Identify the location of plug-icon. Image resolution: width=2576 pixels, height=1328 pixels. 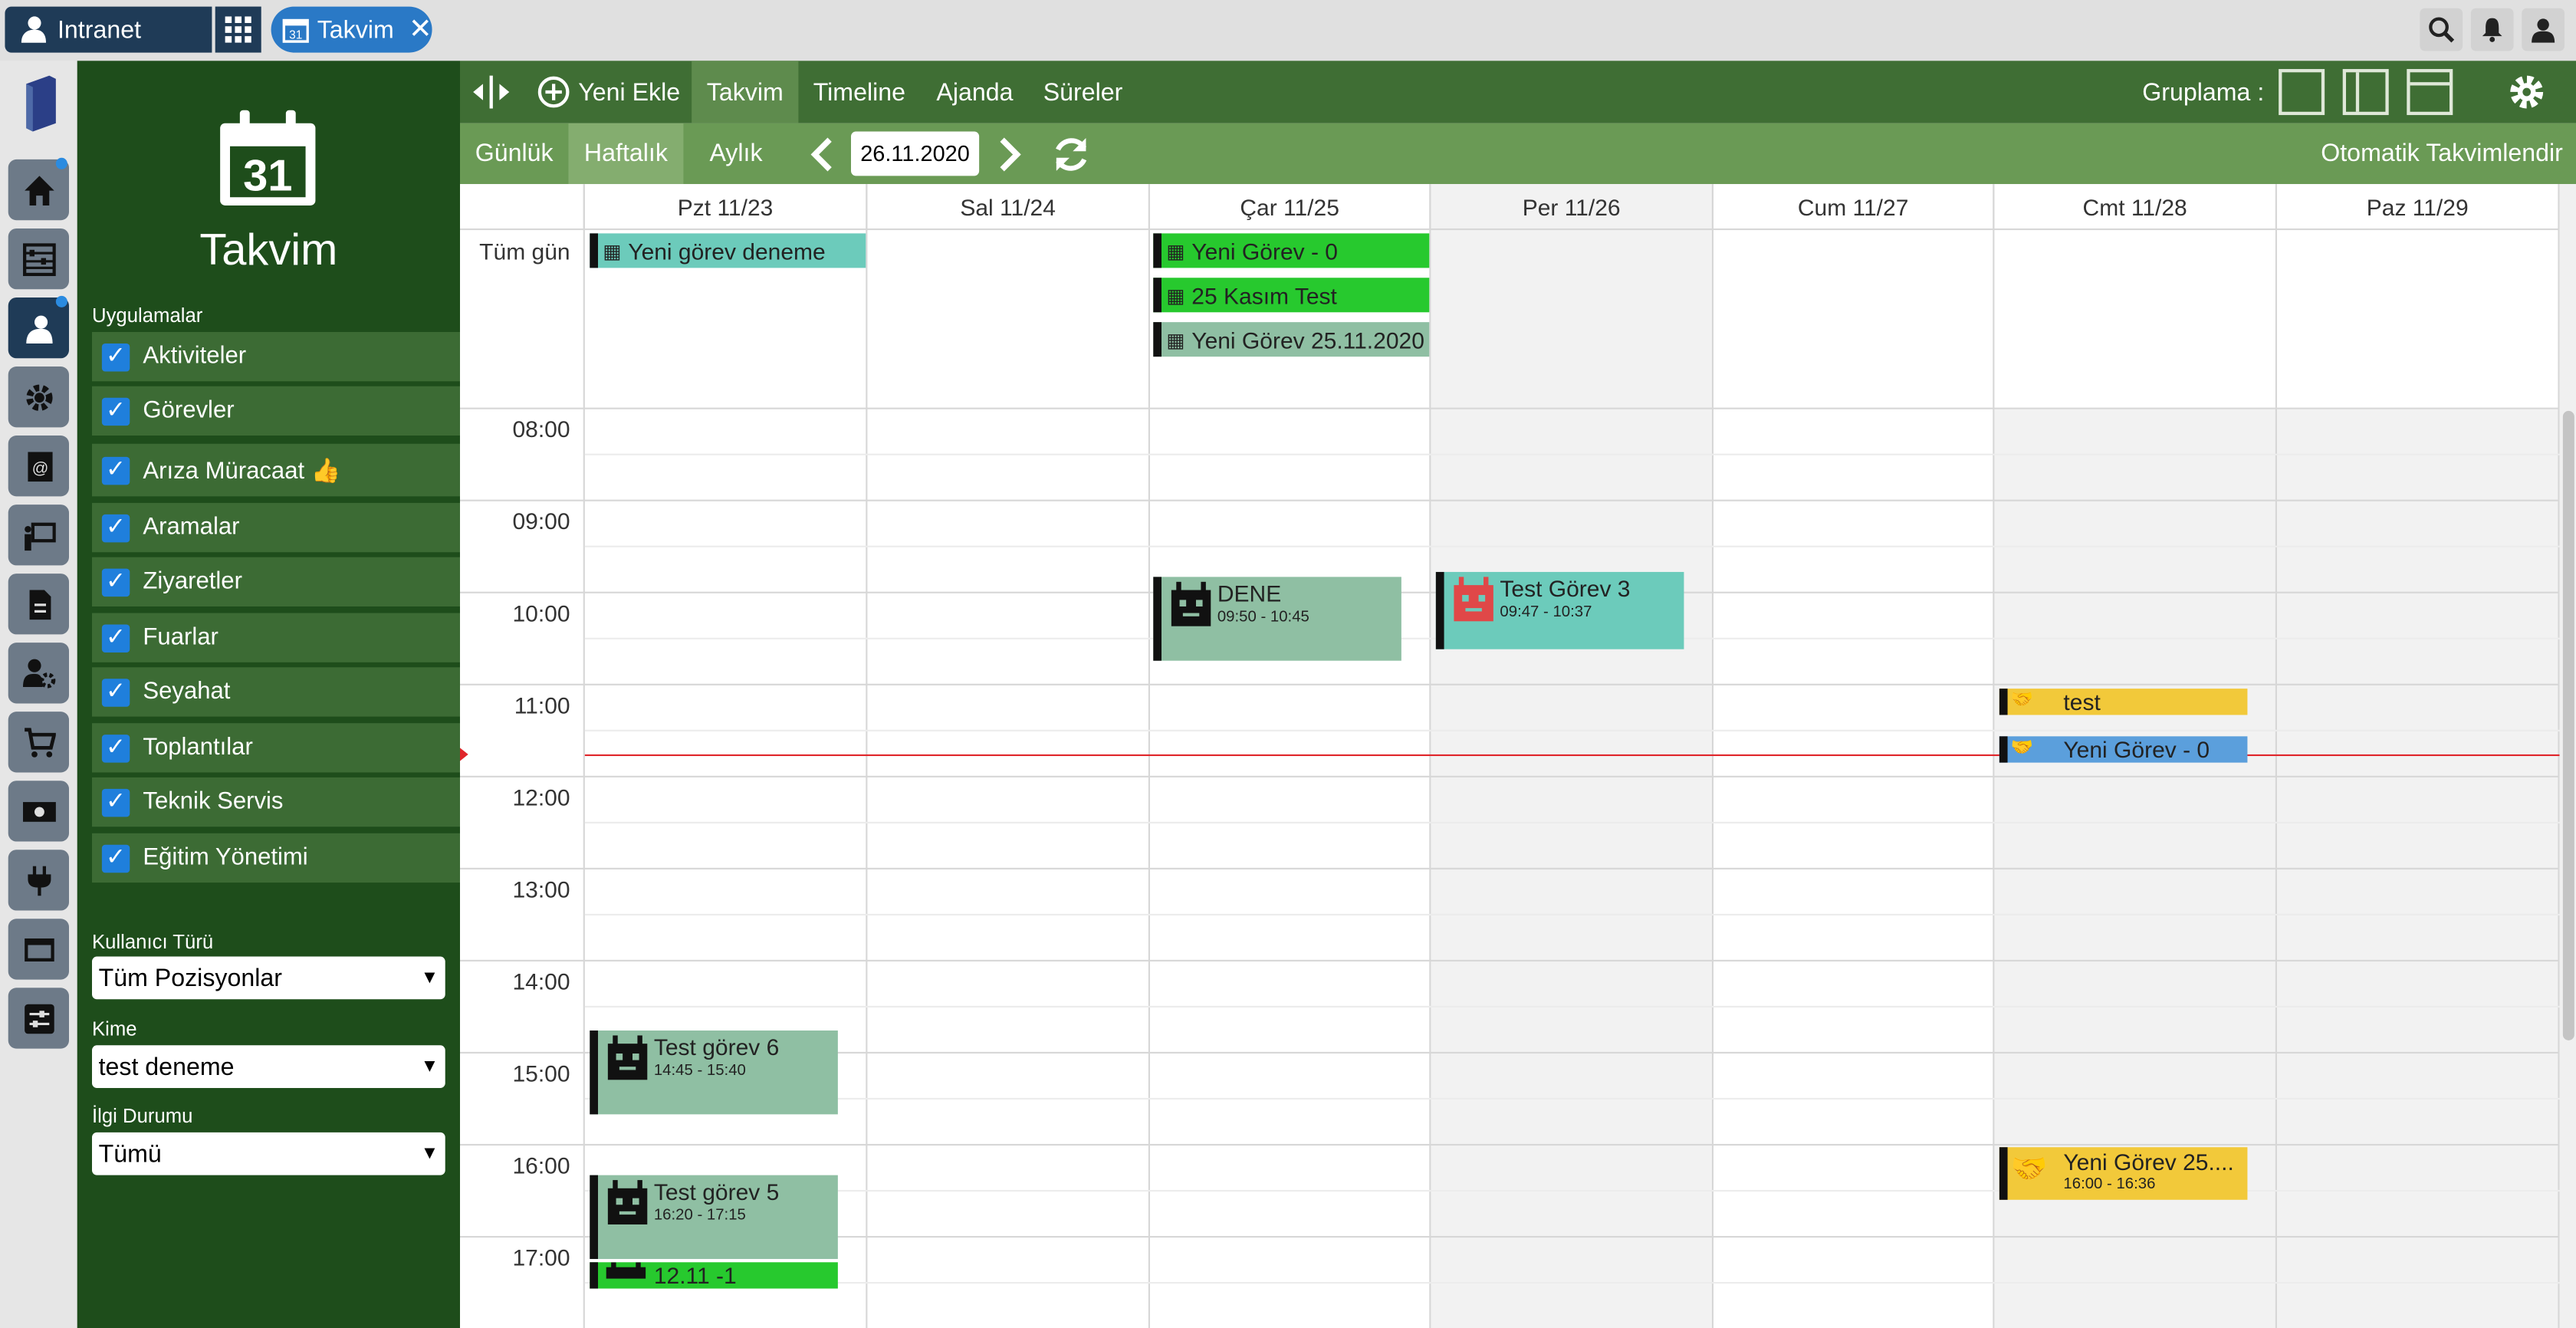
(39, 880).